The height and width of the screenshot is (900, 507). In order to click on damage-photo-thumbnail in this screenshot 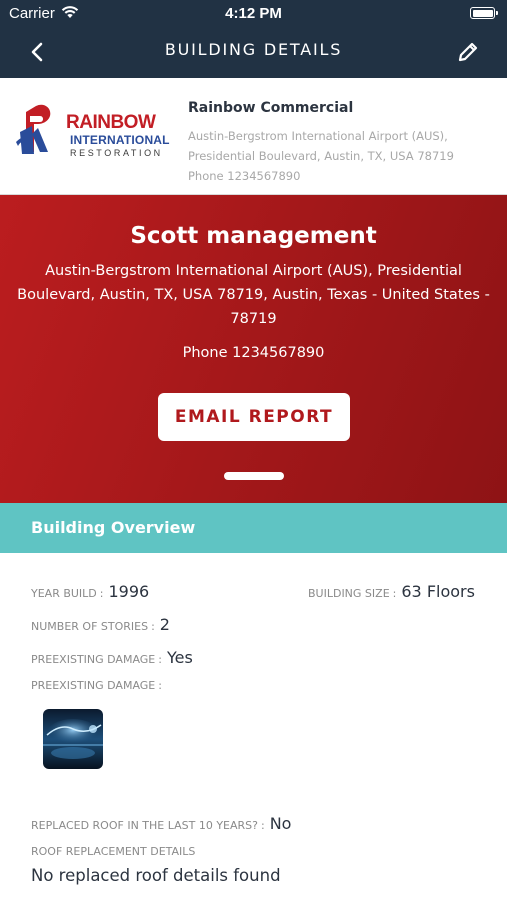, I will do `click(73, 739)`.